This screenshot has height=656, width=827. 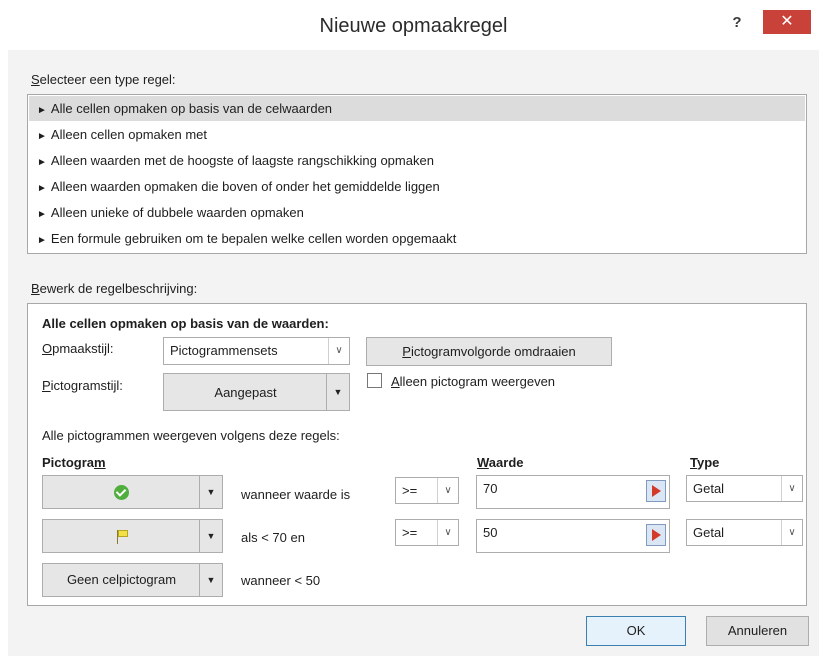 What do you see at coordinates (417, 134) in the screenshot?
I see `rule-type-item: ► Alleen cellen opmaken met` at bounding box center [417, 134].